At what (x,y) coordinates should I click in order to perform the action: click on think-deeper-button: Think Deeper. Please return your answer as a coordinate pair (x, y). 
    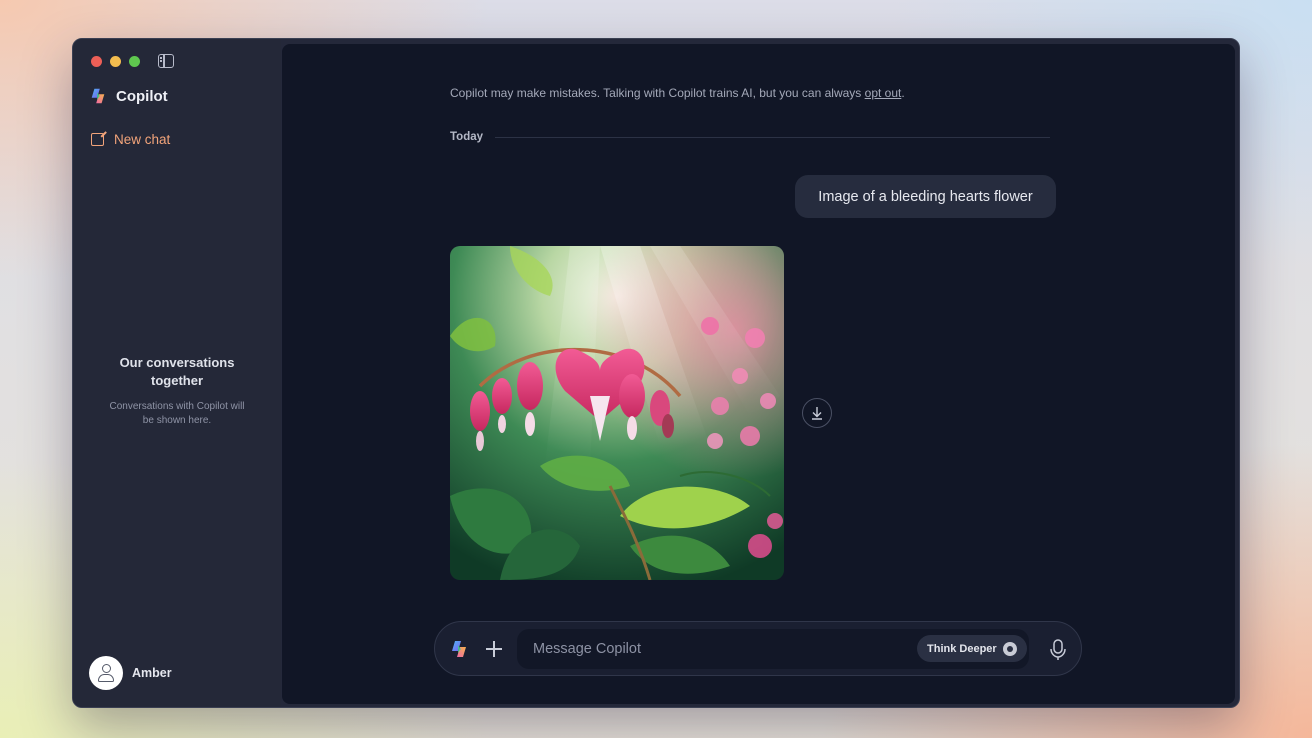
    Looking at the image, I should click on (972, 648).